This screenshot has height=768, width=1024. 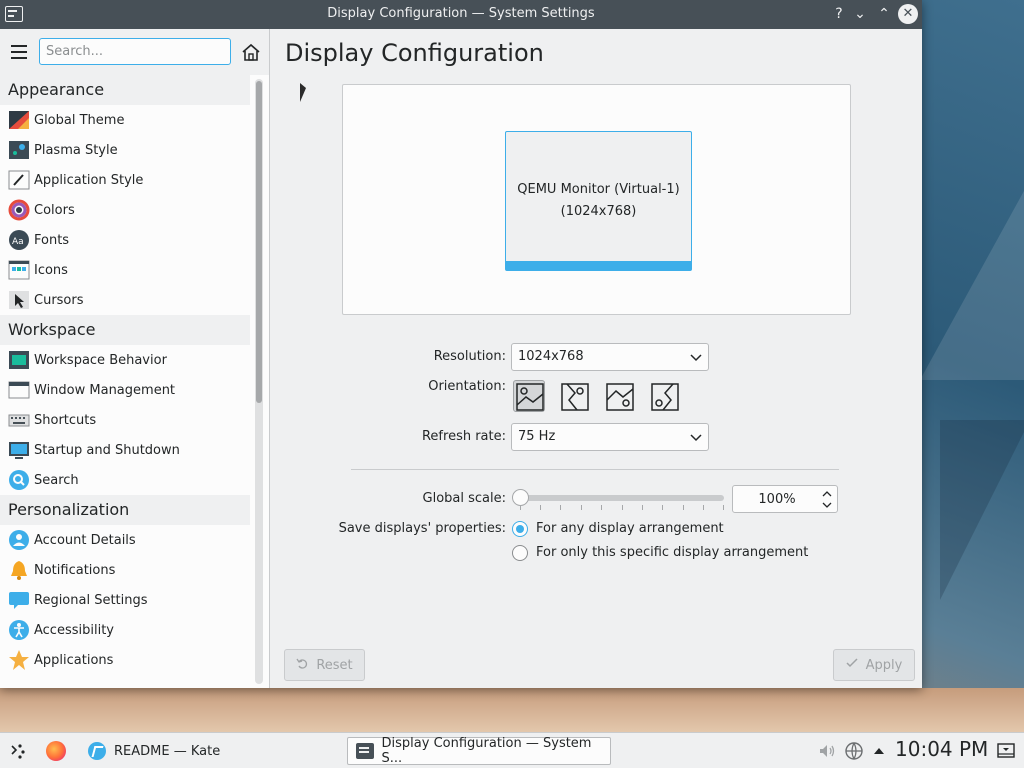 What do you see at coordinates (520, 553) in the screenshot?
I see `radio-specific-arrangement` at bounding box center [520, 553].